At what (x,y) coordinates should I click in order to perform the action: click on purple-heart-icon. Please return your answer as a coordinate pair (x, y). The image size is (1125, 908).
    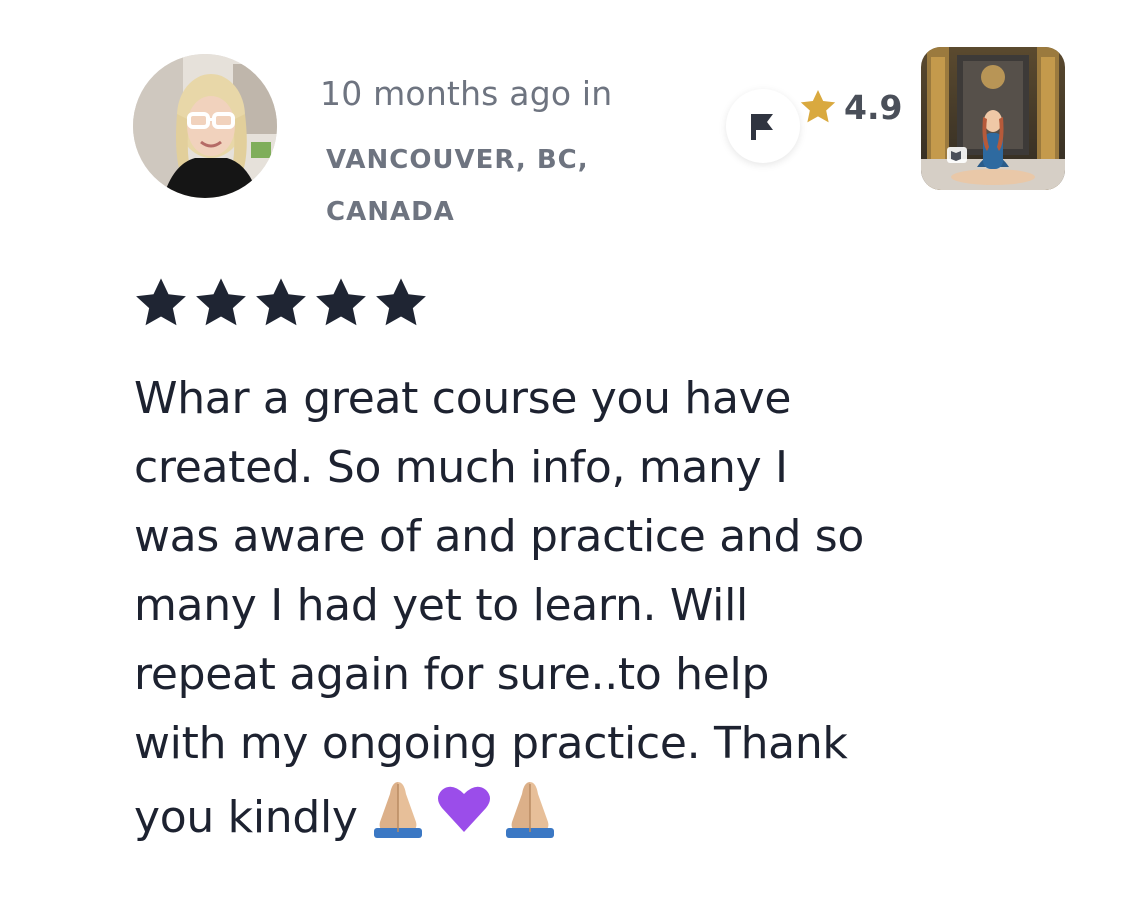
    Looking at the image, I should click on (463, 809).